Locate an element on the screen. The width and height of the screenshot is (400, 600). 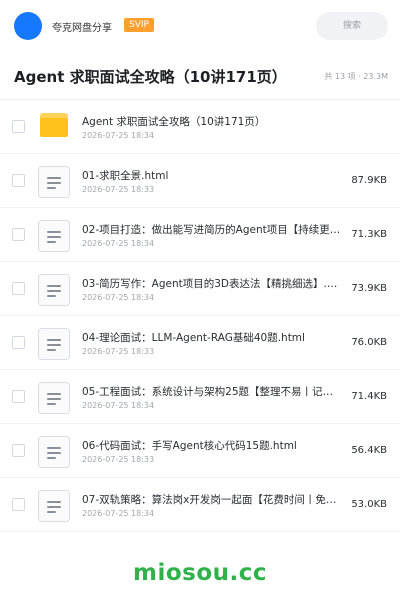
item-name: 03-简历写作：Agent项目的3D表达法【精挑细选】.html is located at coordinates (212, 283).